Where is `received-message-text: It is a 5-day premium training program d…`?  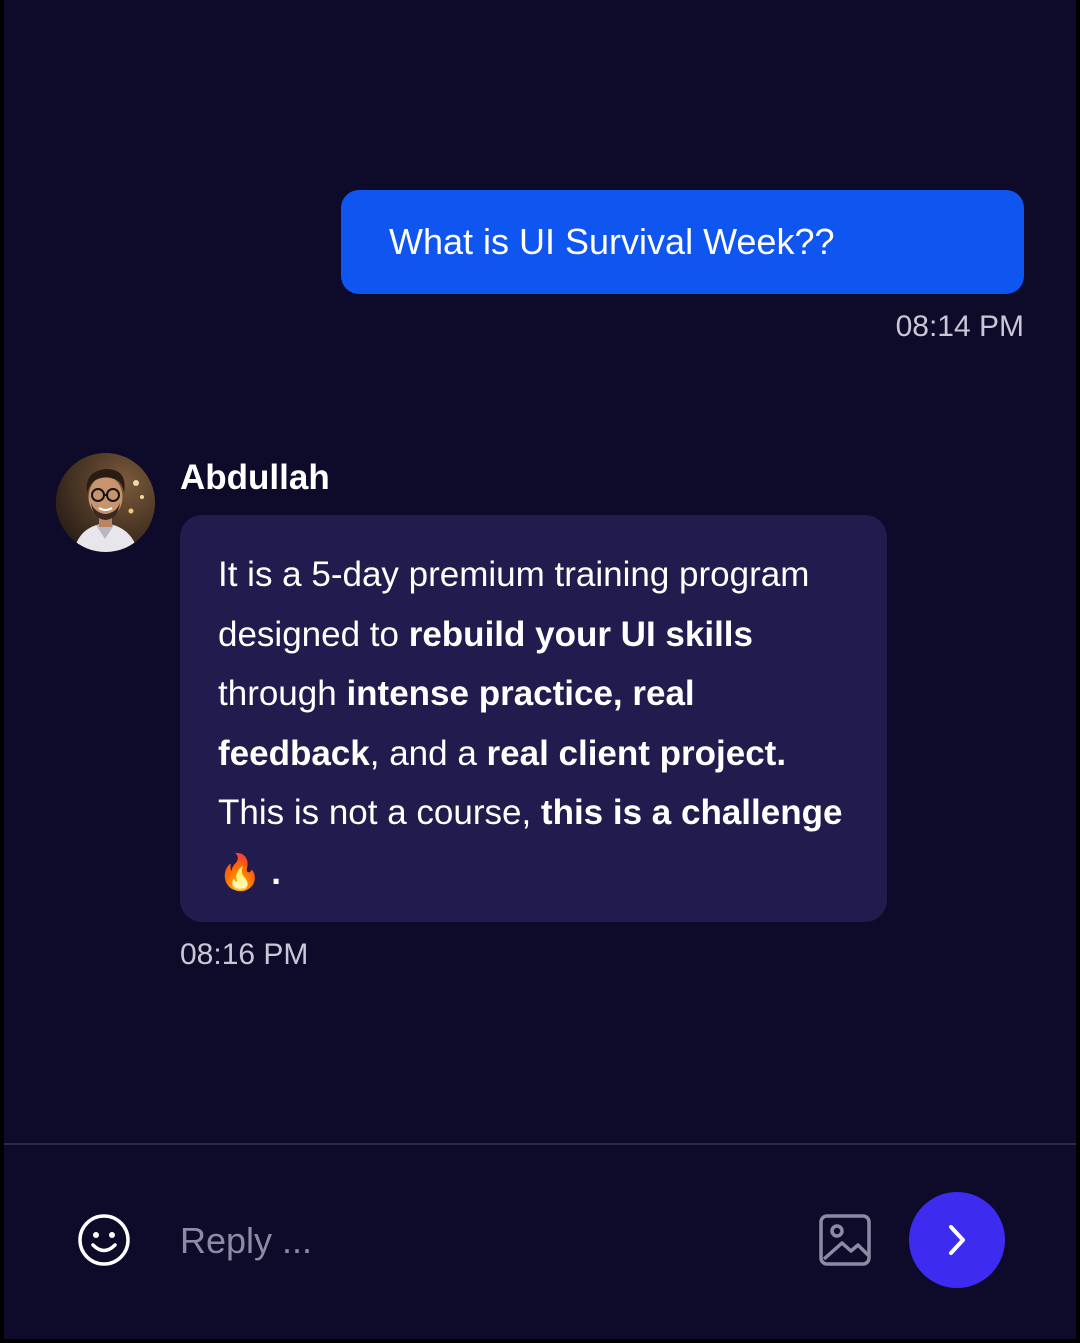
received-message-text: It is a 5-day premium training program d… is located at coordinates (530, 723).